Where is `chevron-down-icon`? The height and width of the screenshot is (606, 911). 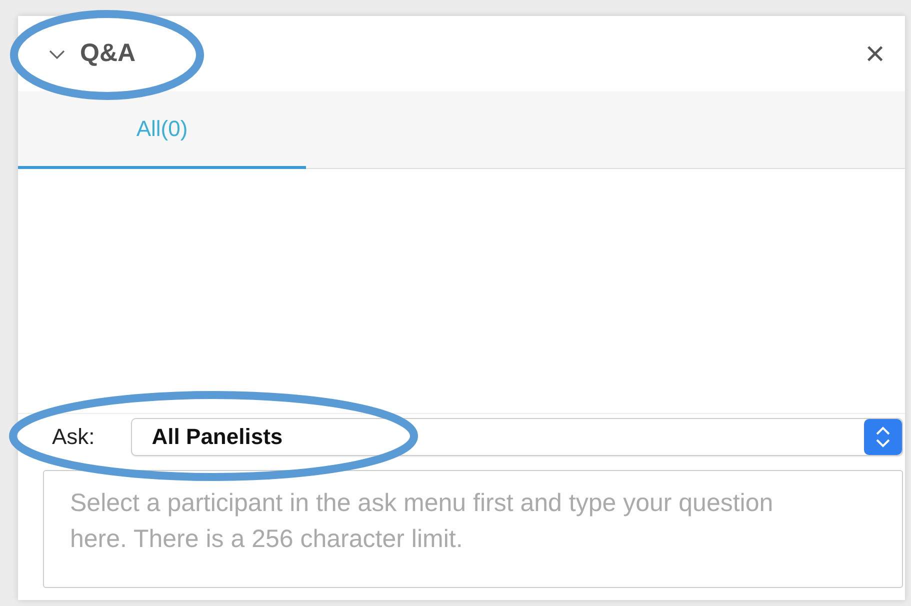 chevron-down-icon is located at coordinates (57, 54).